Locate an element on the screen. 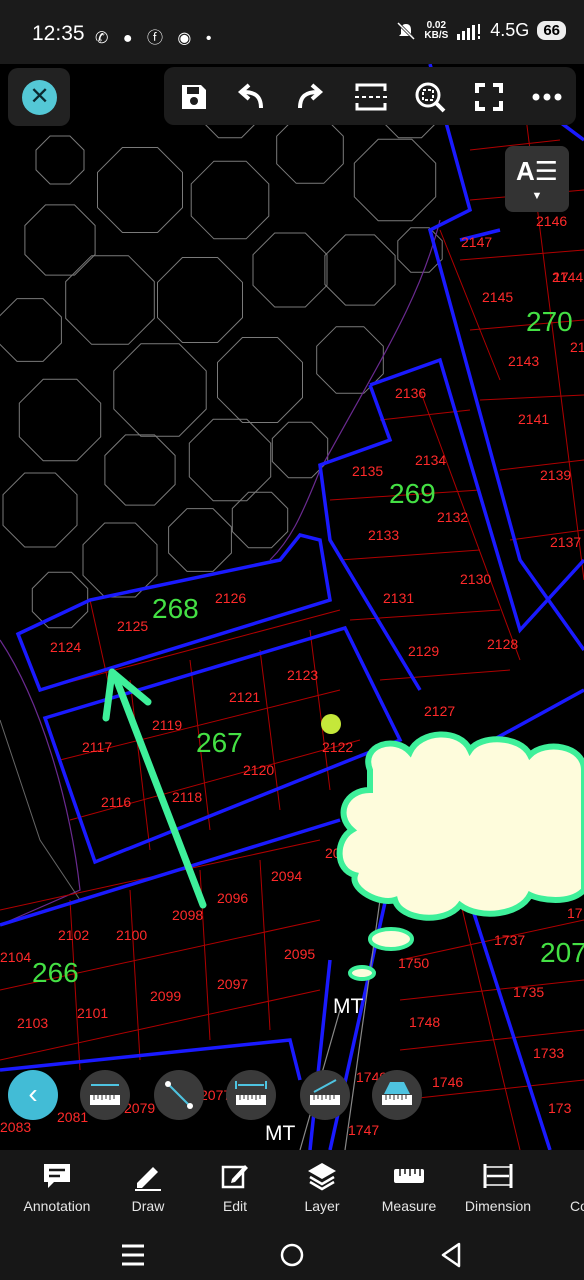  distance-ruler-button is located at coordinates (105, 1095).